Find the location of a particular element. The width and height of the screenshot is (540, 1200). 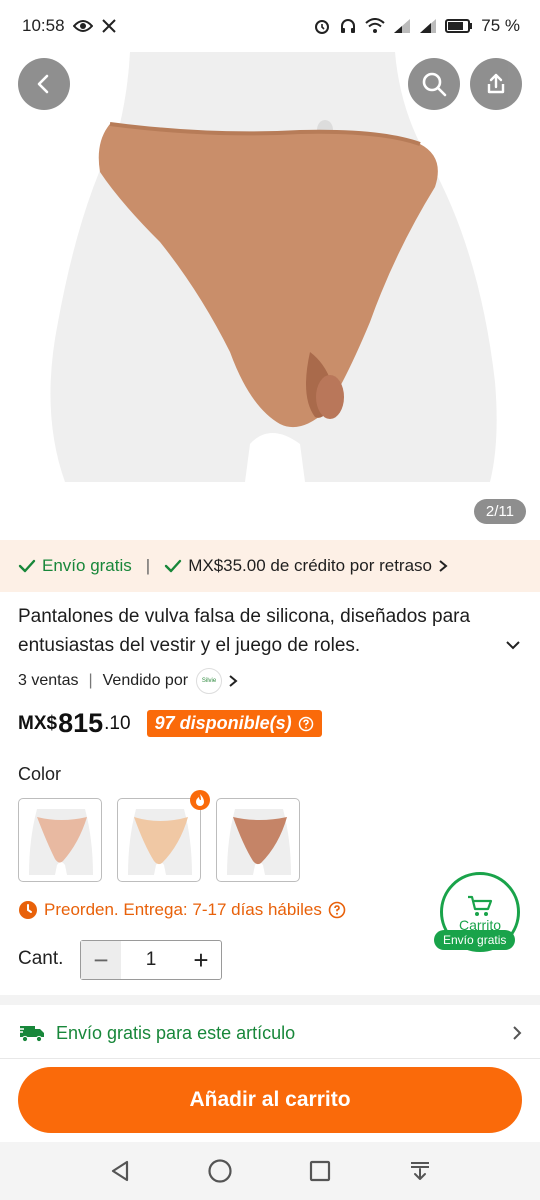

decrease-quantity-button: − is located at coordinates (101, 960).